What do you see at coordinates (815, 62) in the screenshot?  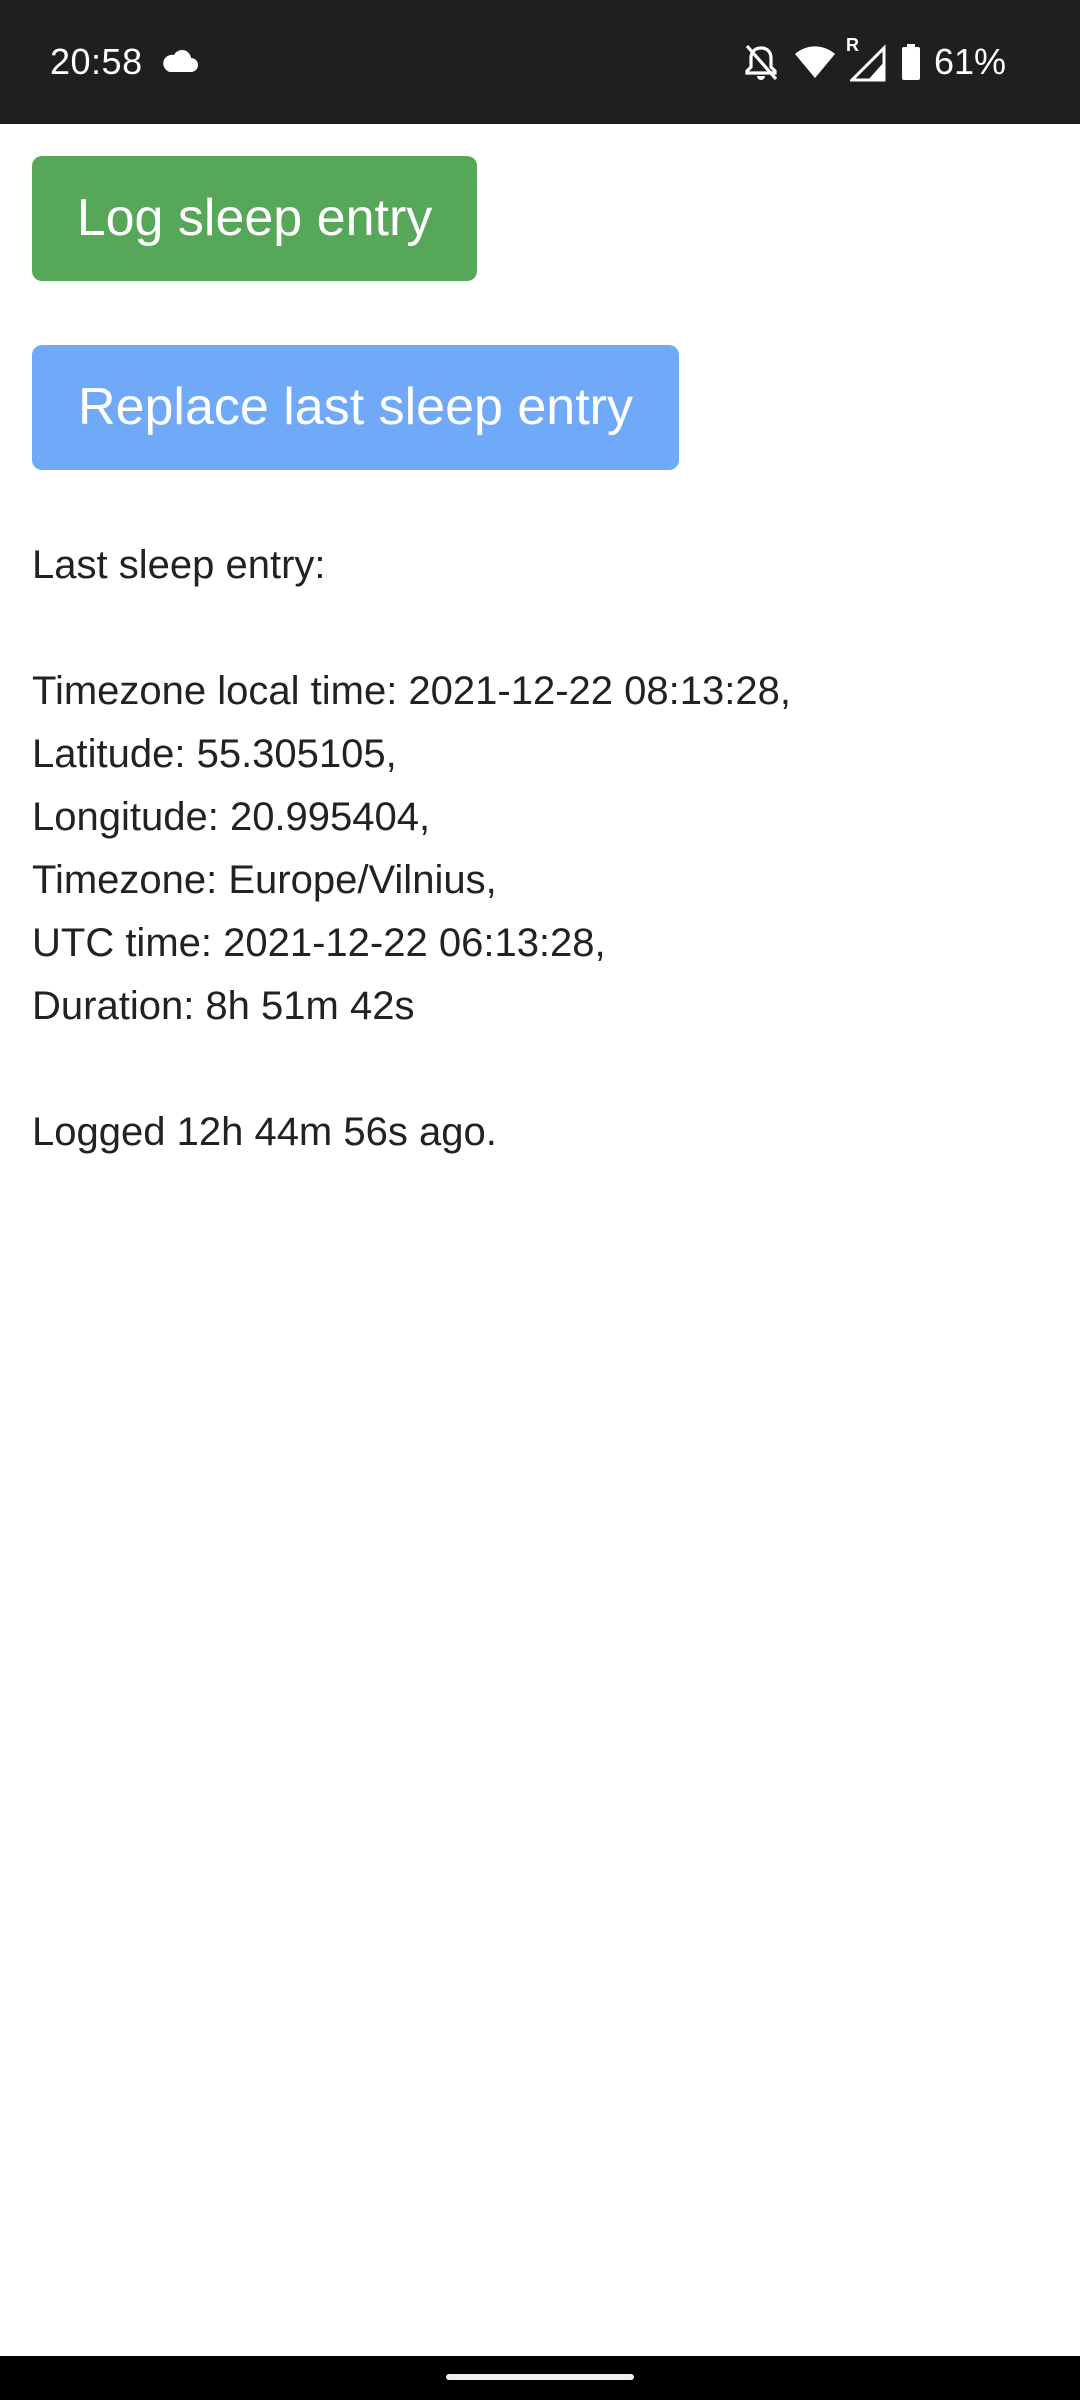 I see `wifi-icon` at bounding box center [815, 62].